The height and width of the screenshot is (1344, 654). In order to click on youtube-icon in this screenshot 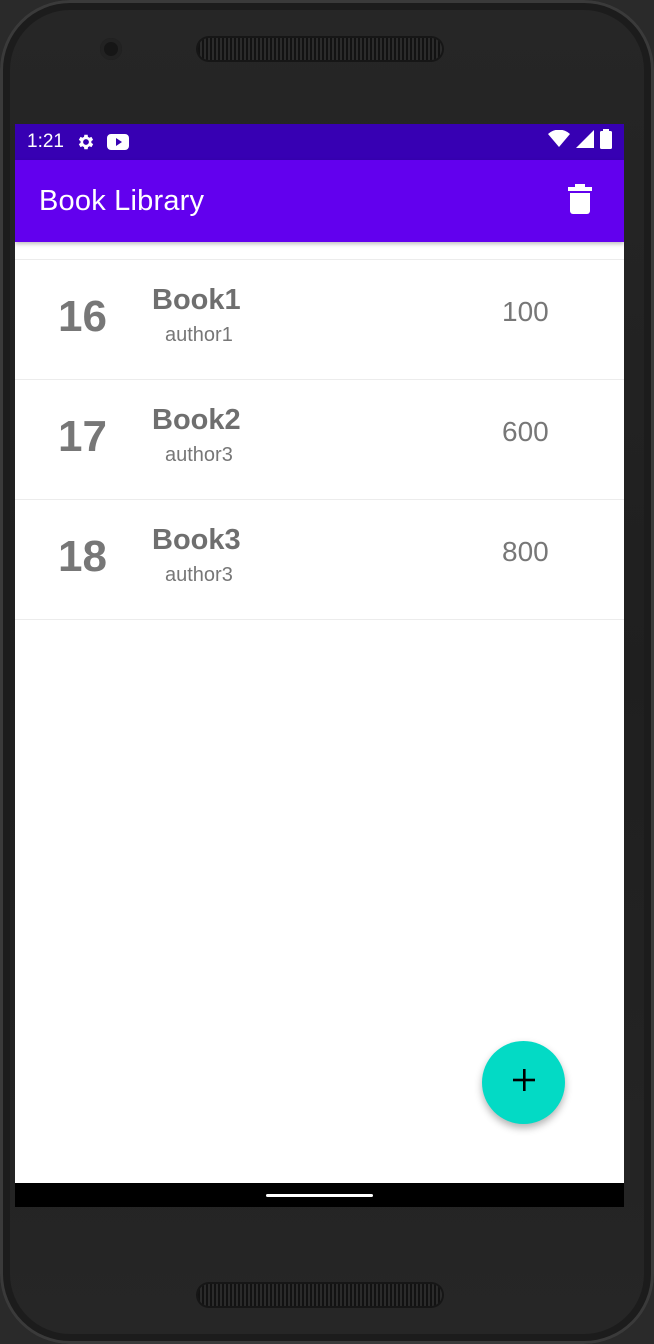, I will do `click(118, 142)`.